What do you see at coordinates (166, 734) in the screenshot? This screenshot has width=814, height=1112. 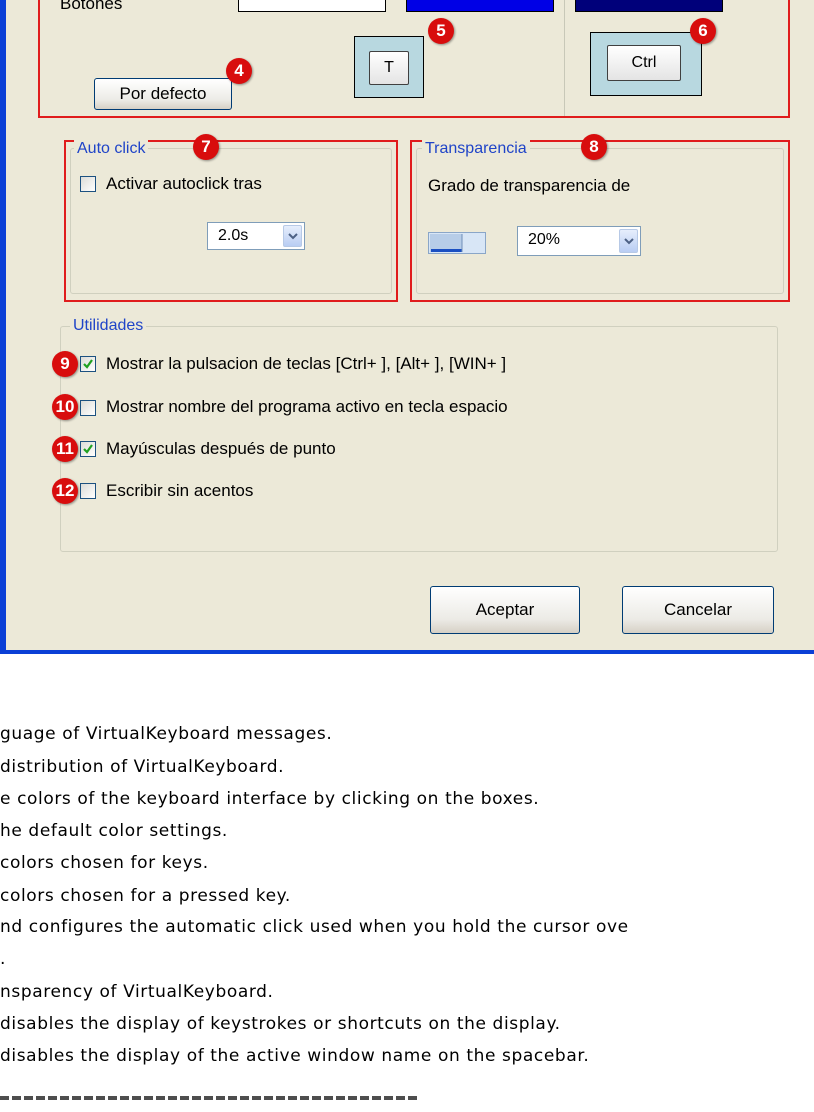 I see `description-line: guage of VirtualKeyboard messages.` at bounding box center [166, 734].